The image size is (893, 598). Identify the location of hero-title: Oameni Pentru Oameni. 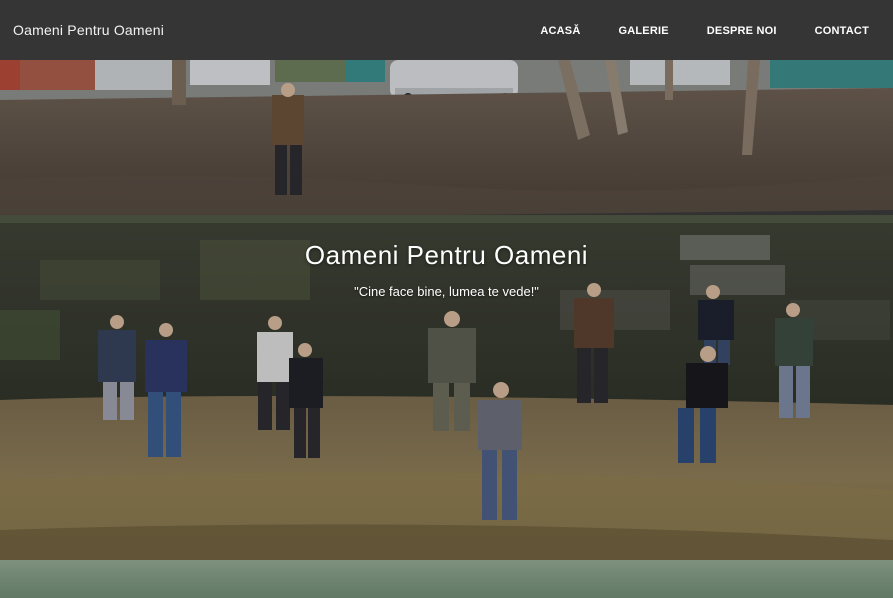
(446, 255).